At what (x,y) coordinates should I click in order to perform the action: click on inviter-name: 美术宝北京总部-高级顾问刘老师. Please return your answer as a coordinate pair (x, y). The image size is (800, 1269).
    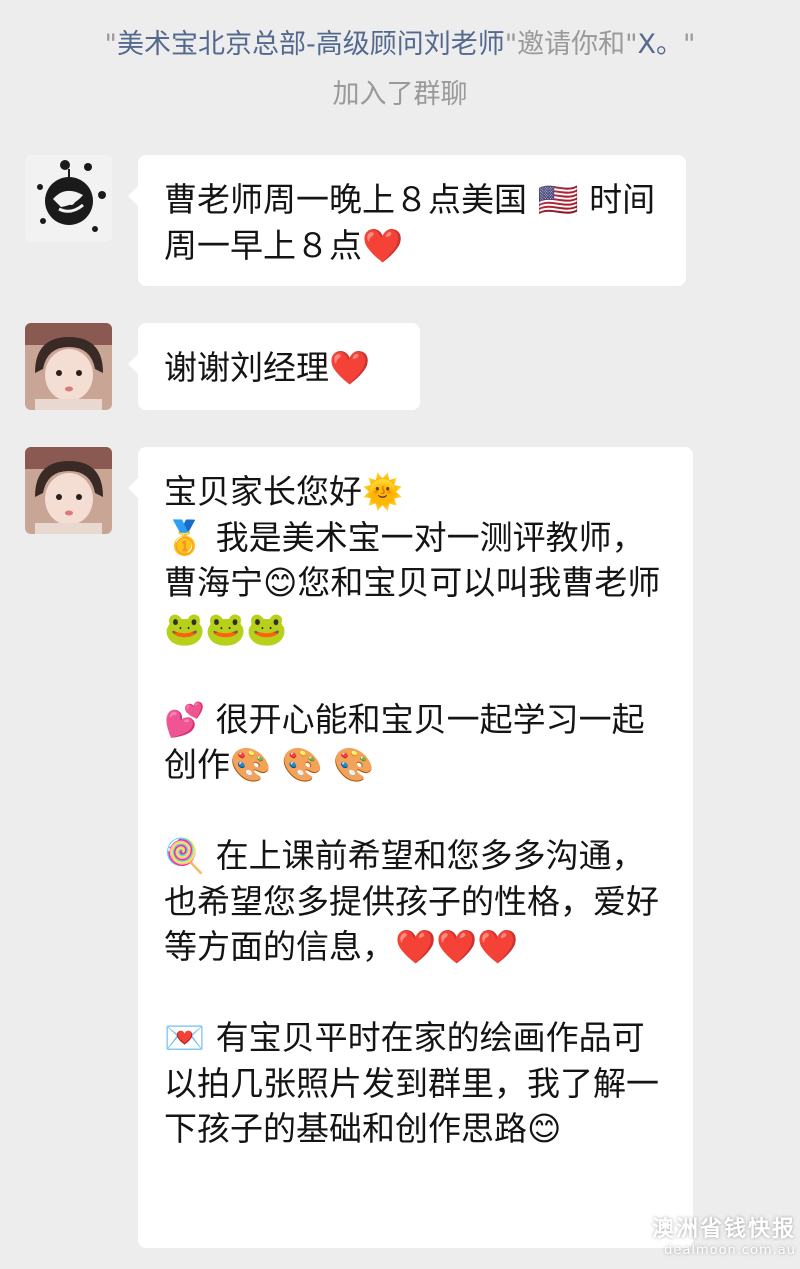
    Looking at the image, I should click on (311, 44).